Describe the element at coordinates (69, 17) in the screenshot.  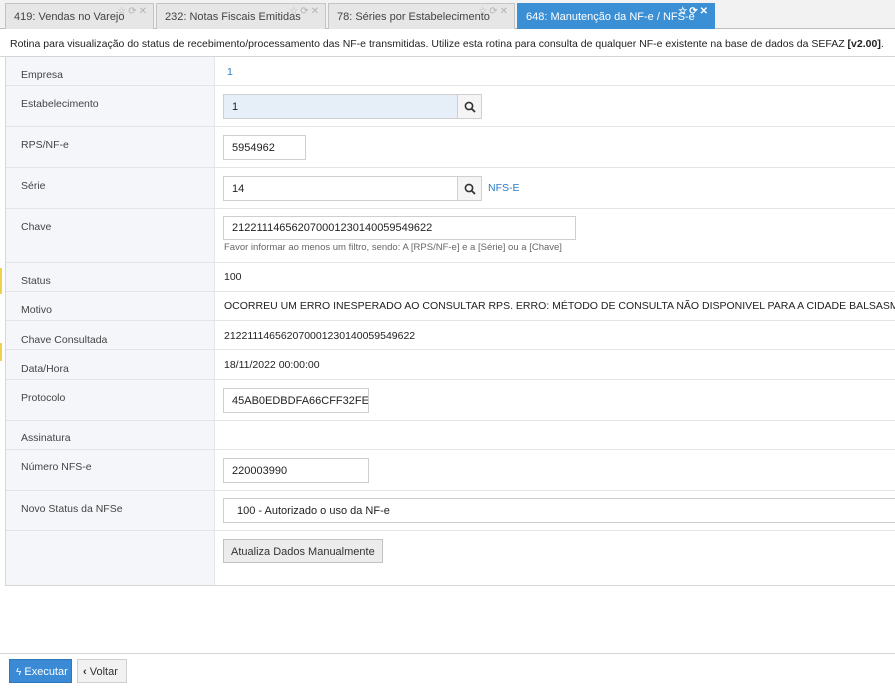
I see `tab-label: 419: Vendas no Varejo` at that location.